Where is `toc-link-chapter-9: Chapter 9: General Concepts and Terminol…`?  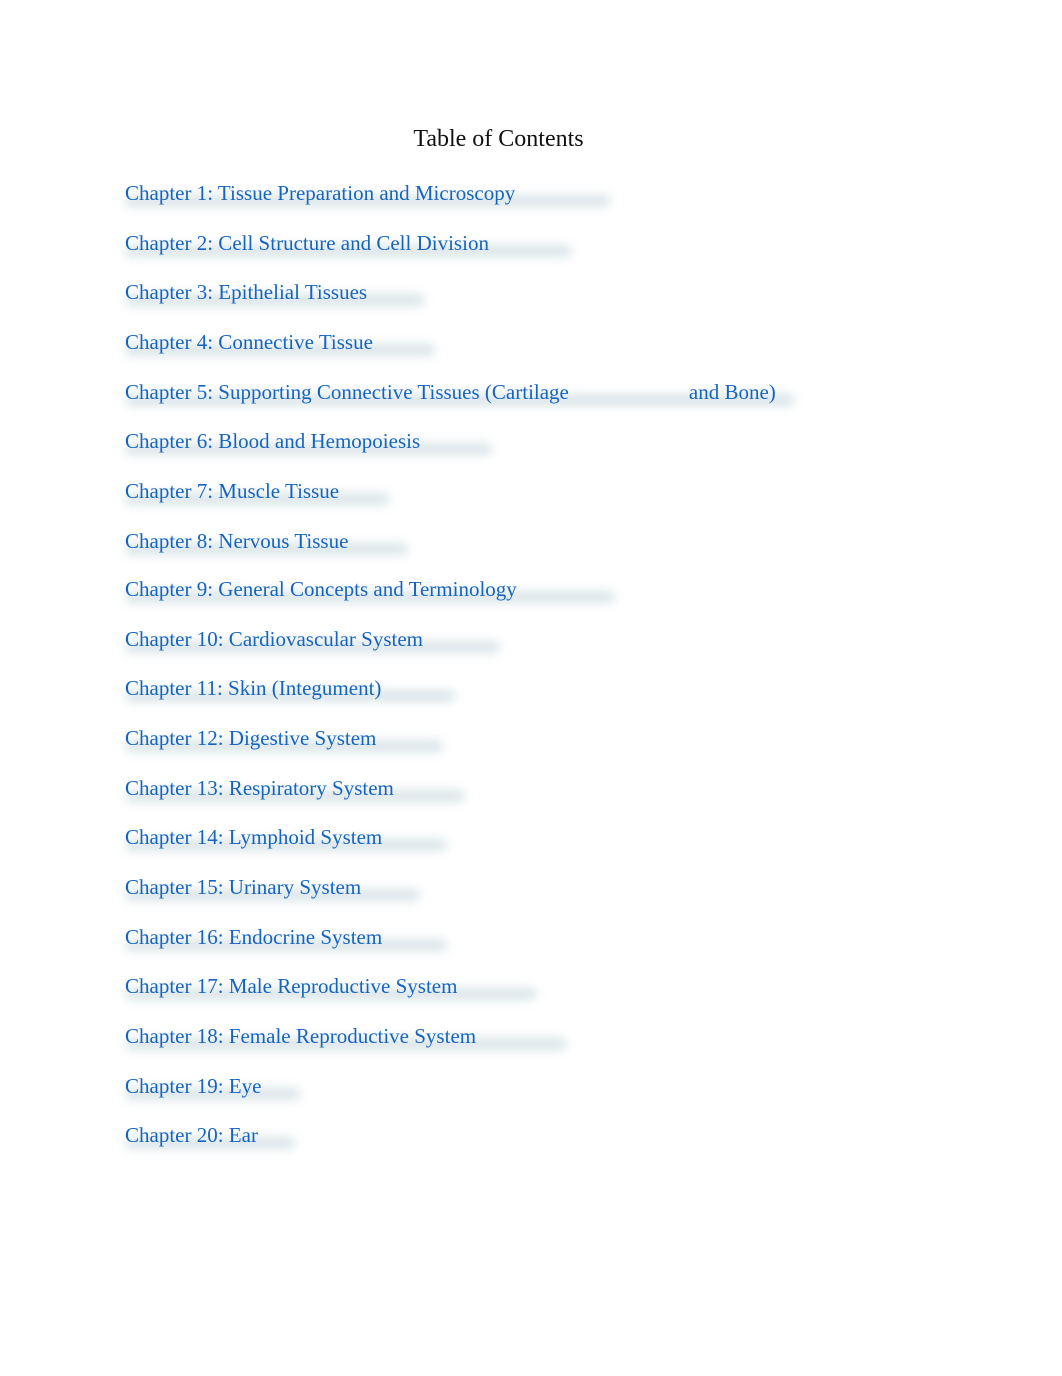 toc-link-chapter-9: Chapter 9: General Concepts and Terminol… is located at coordinates (321, 589).